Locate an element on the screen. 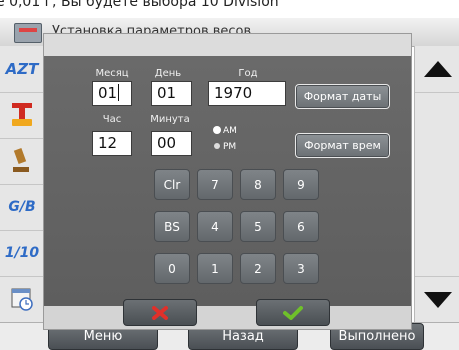 Image resolution: width=459 pixels, height=350 pixels. key-label: 8 is located at coordinates (258, 184).